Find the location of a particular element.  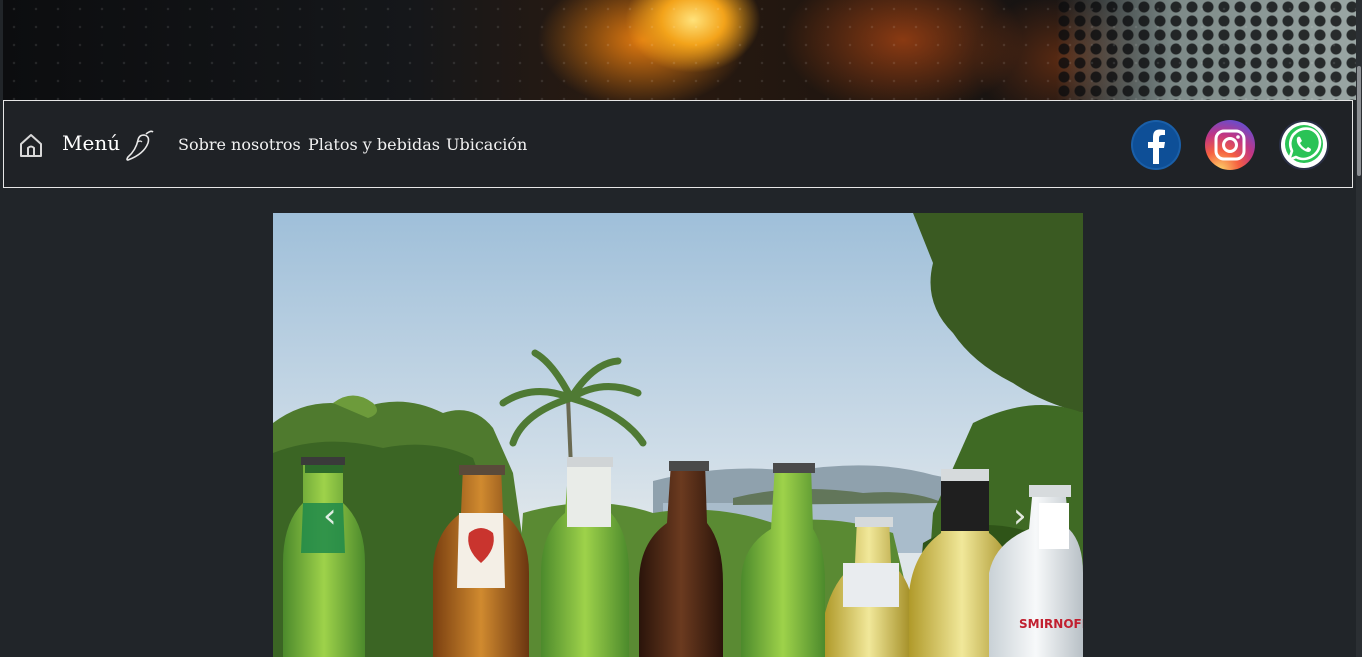

nav-link-sobre-nosotros: Sobre nosotros is located at coordinates (239, 145).